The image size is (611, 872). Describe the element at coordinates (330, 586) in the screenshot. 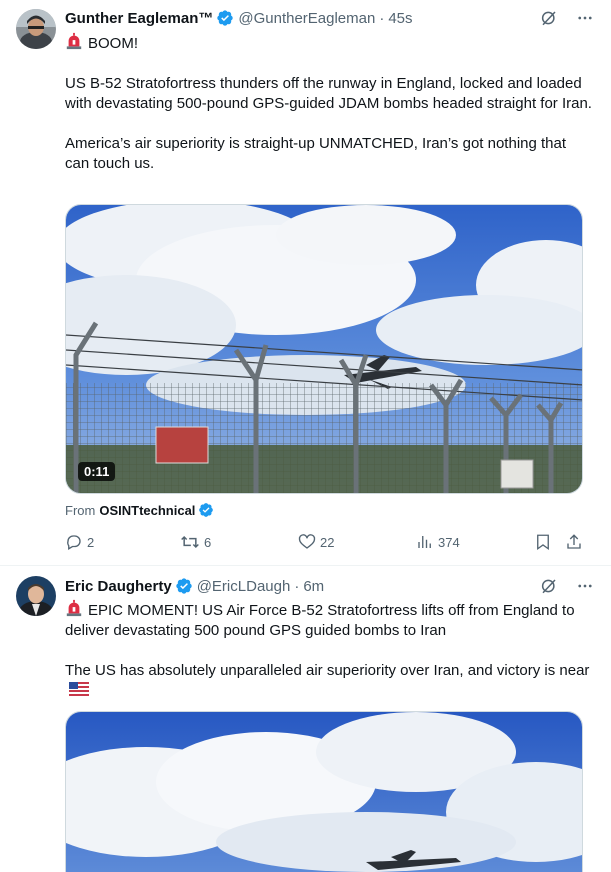

I see `tweet-header: Eric Daugherty @EricLDaugh · 6m` at that location.